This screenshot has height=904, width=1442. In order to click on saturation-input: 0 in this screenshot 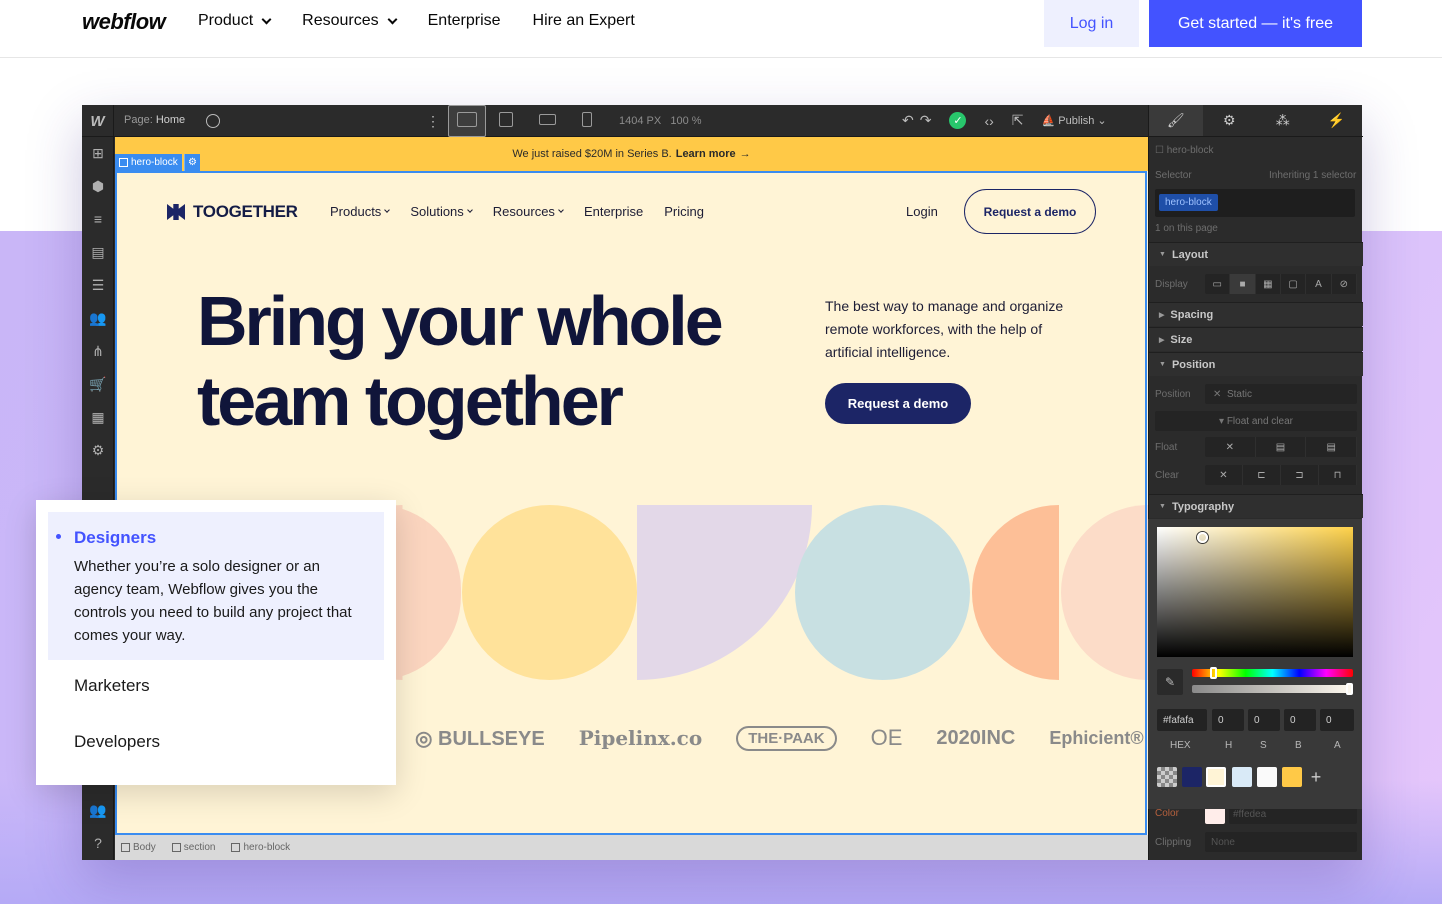, I will do `click(1264, 720)`.